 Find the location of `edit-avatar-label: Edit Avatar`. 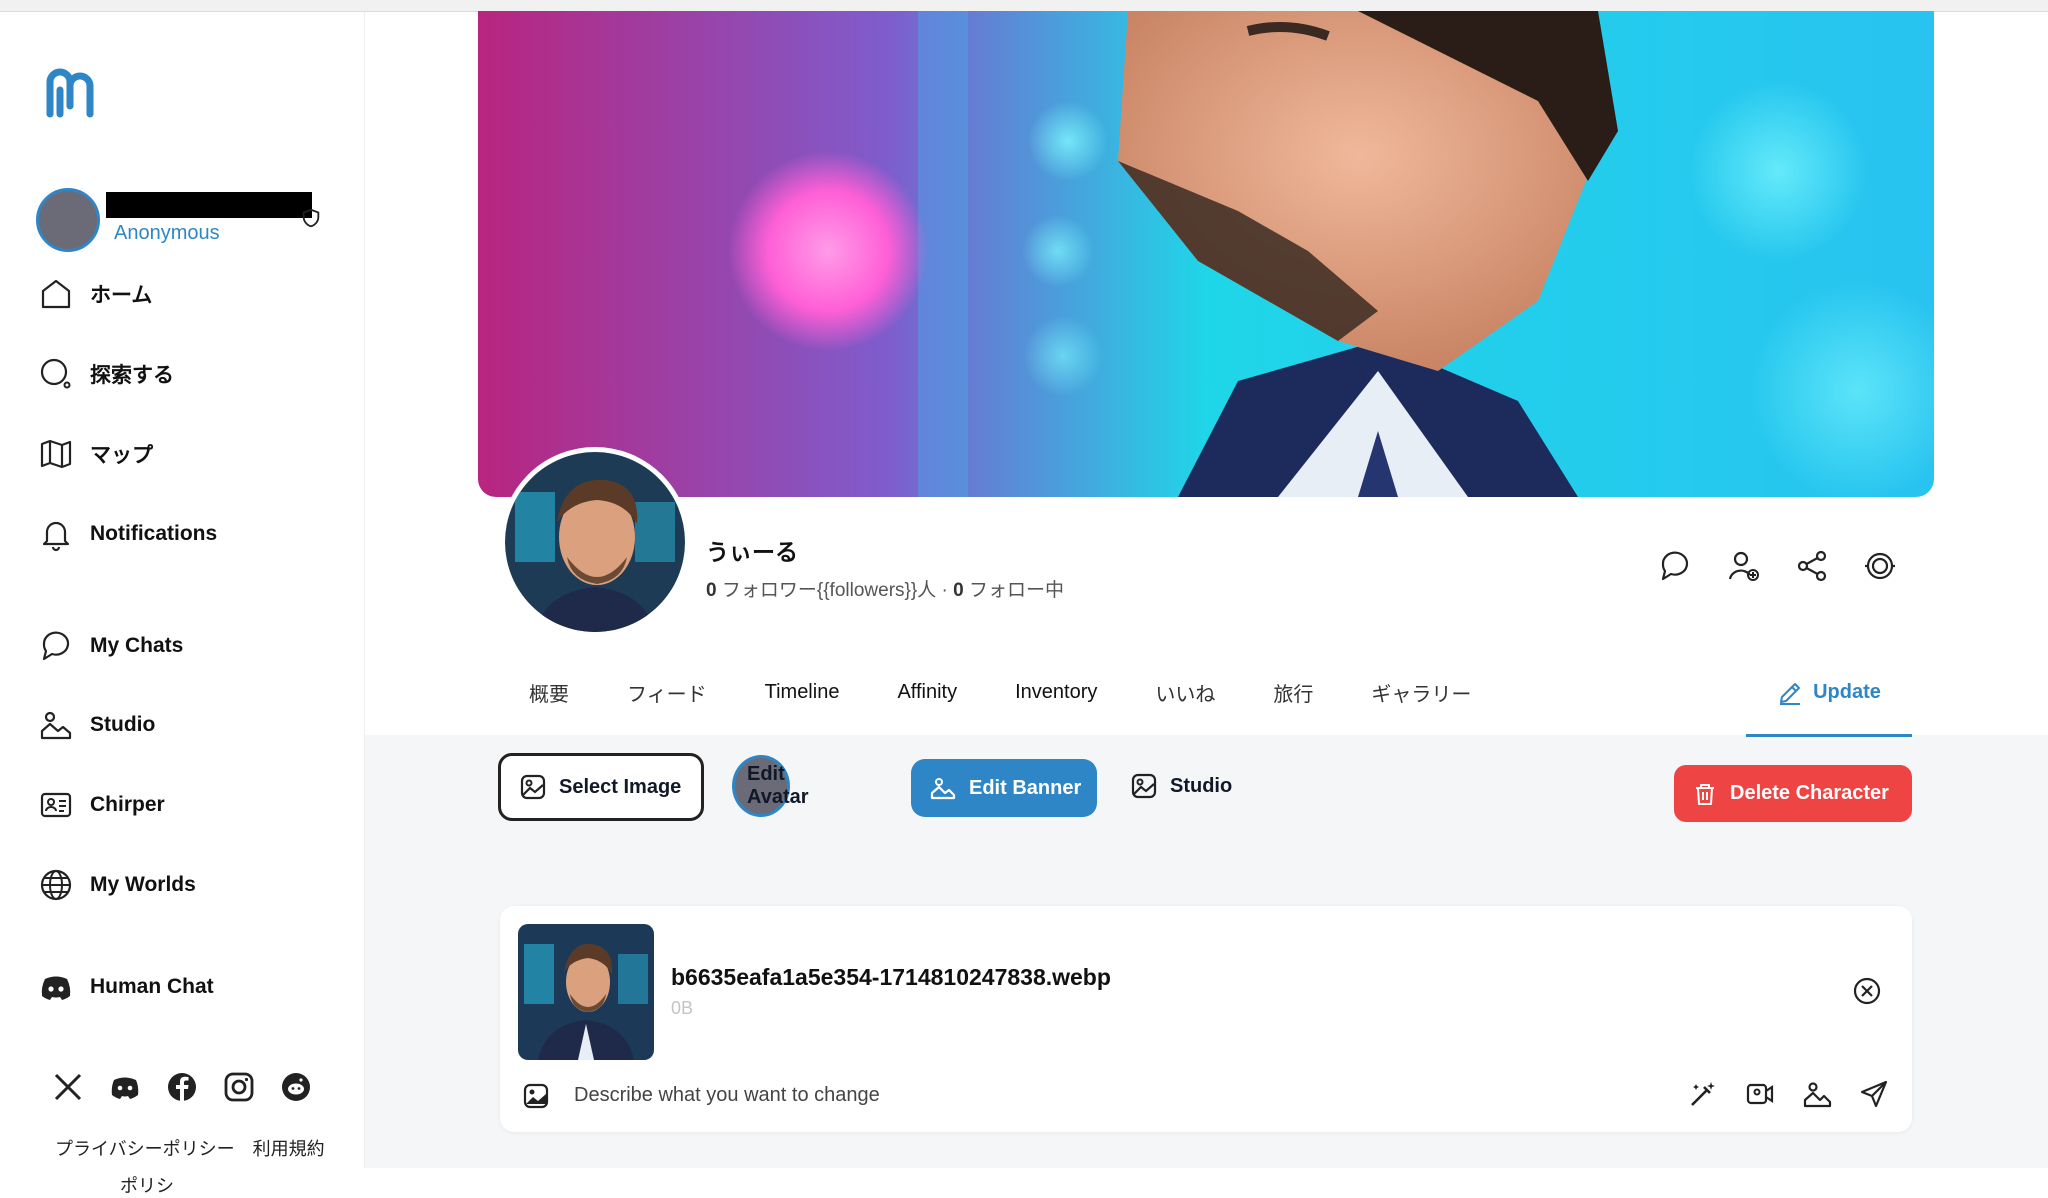

edit-avatar-label: Edit Avatar is located at coordinates (778, 785).